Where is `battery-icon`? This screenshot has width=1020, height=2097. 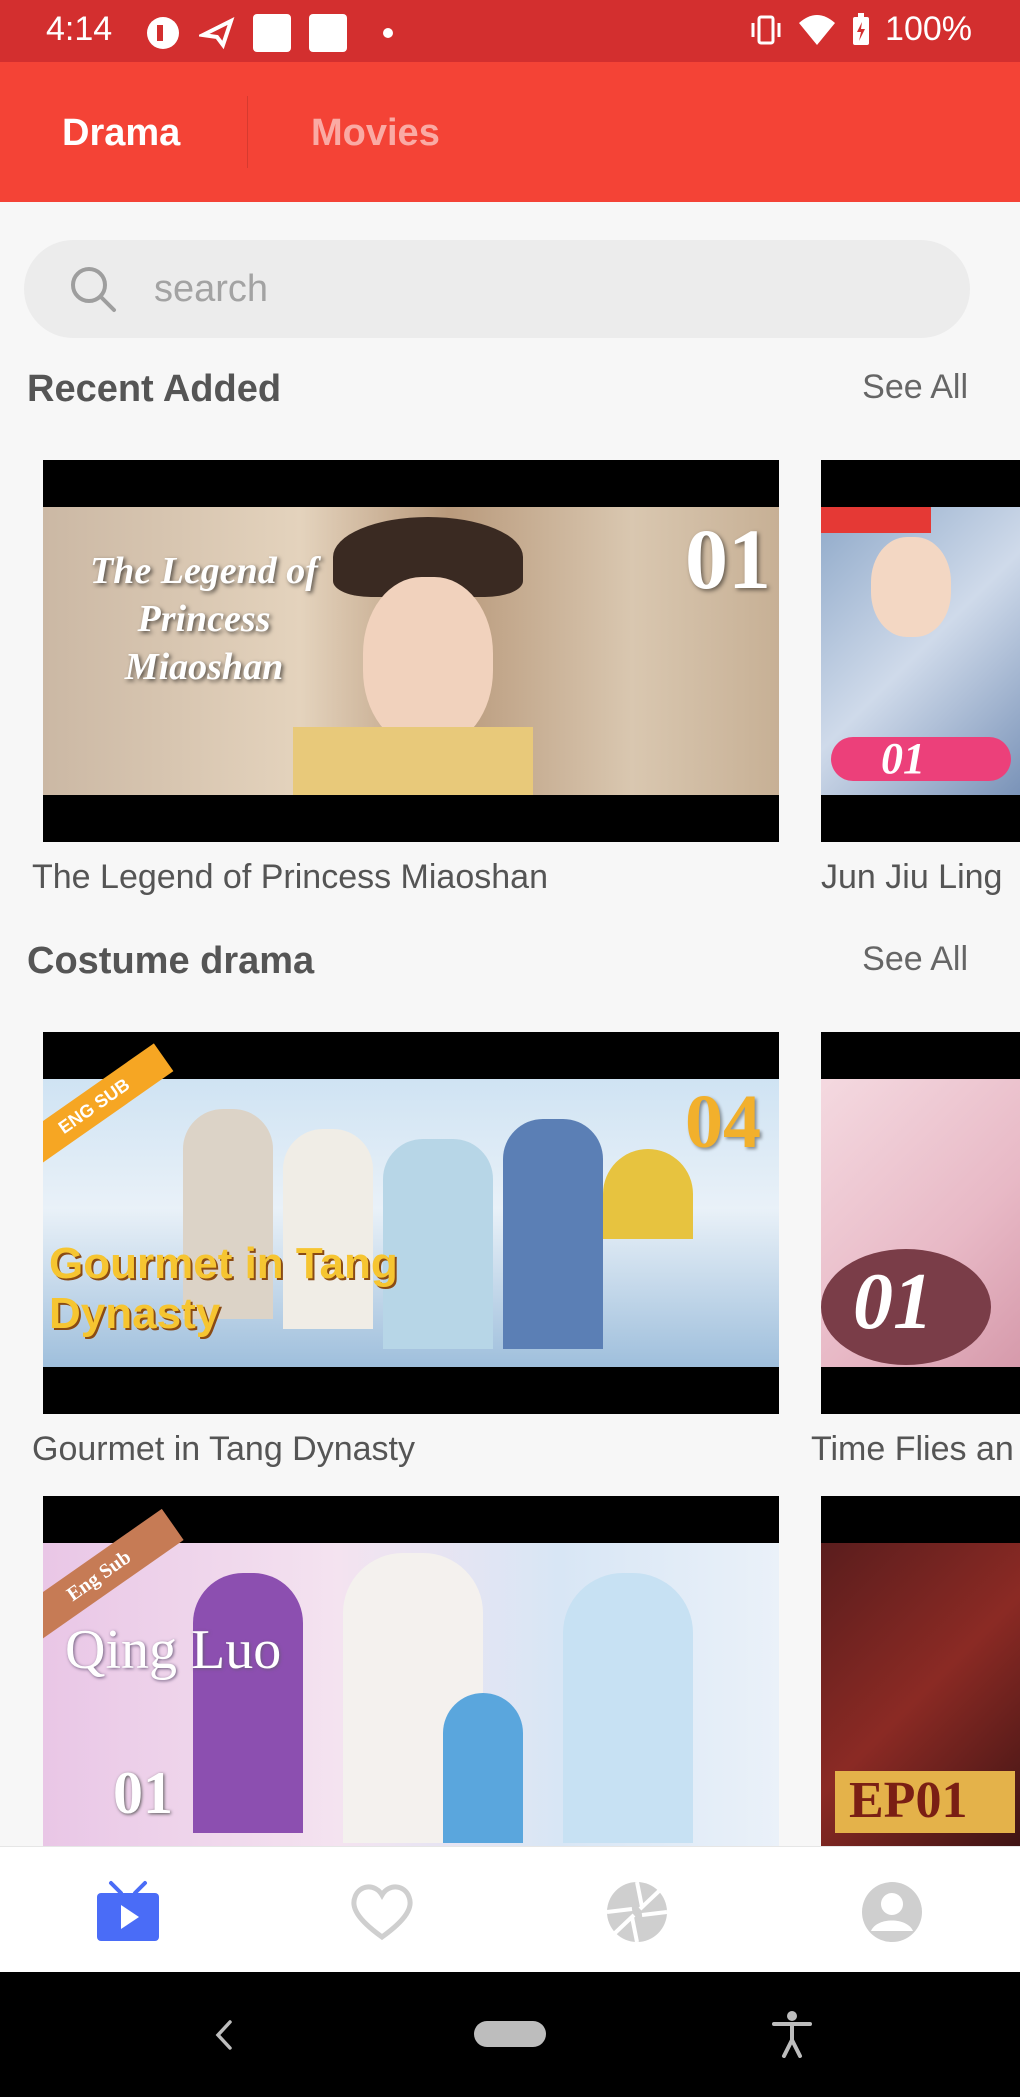 battery-icon is located at coordinates (861, 28).